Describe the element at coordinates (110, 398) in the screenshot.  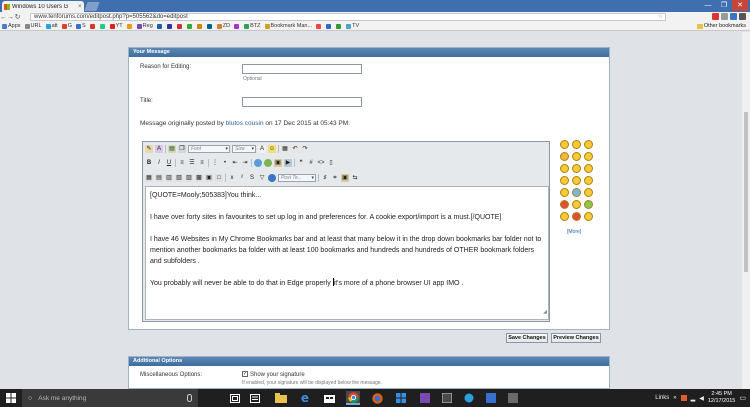
I see `cortana-search-box: ○ Ask me anything` at that location.